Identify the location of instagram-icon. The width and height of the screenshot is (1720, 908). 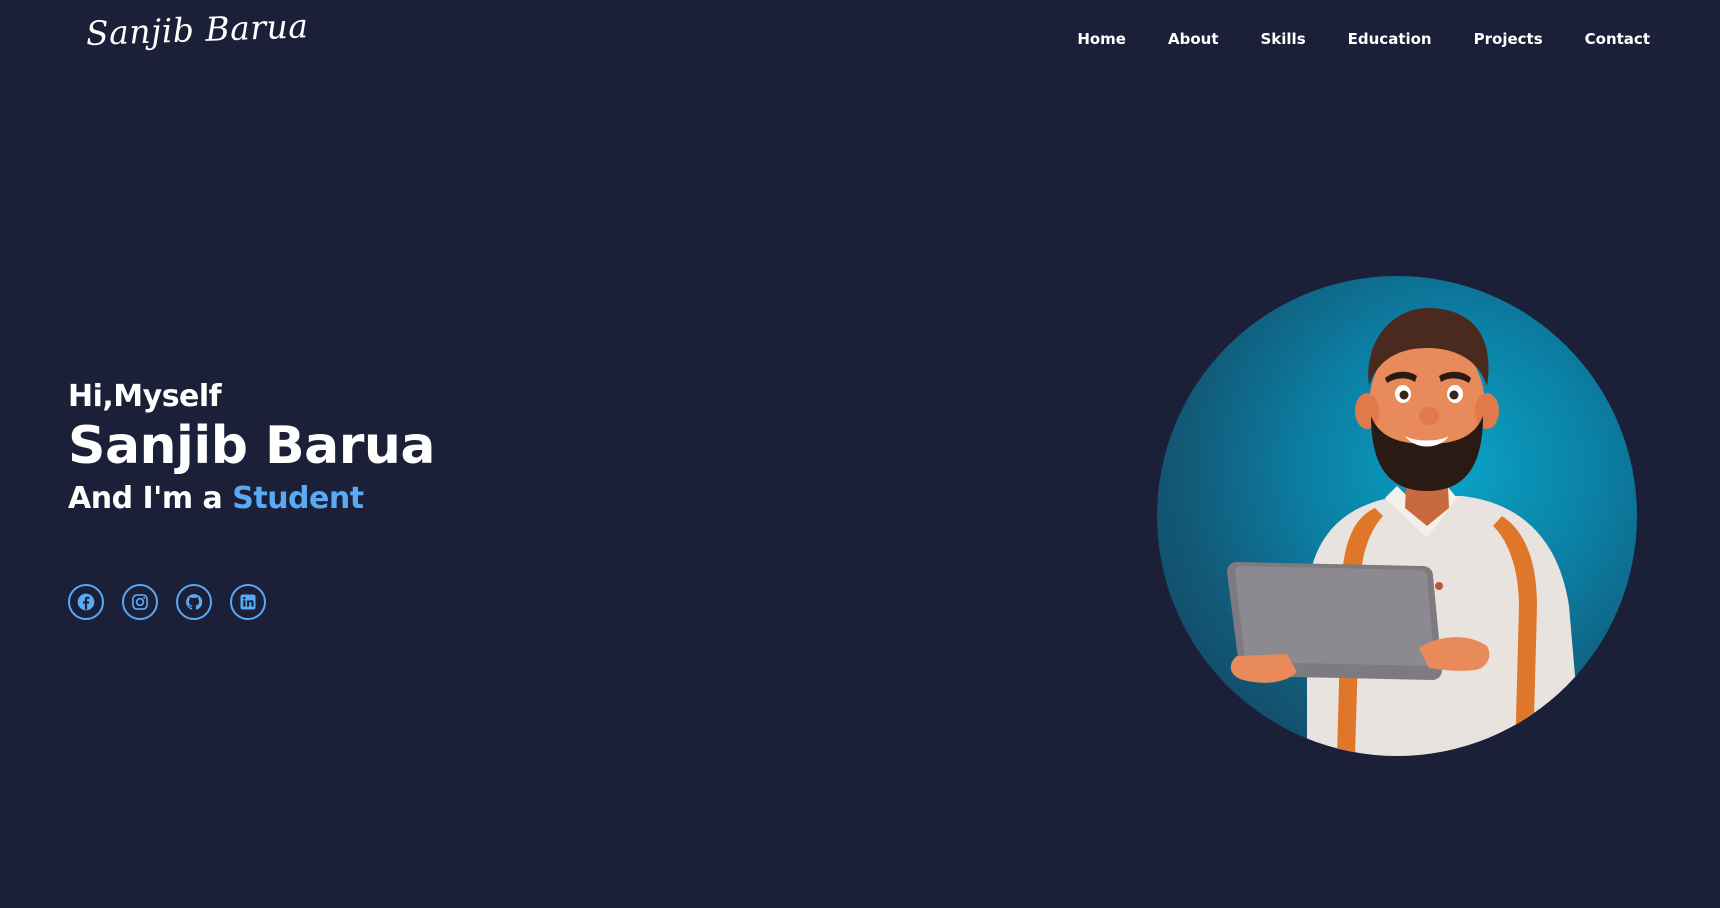
(140, 602).